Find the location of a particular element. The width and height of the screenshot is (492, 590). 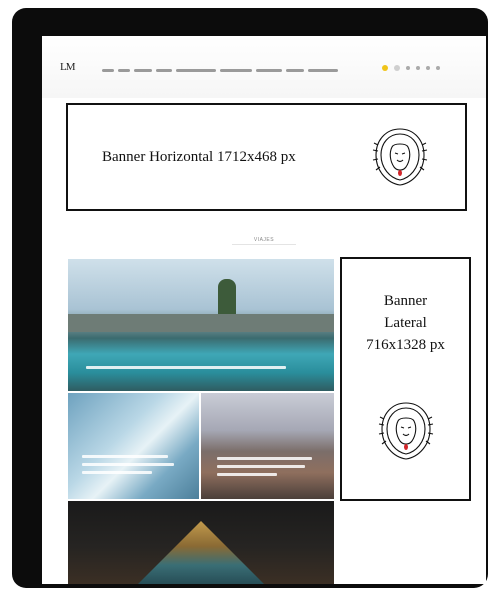

banner-horizontal: Banner Horizontal 1712x468 px is located at coordinates (266, 157).